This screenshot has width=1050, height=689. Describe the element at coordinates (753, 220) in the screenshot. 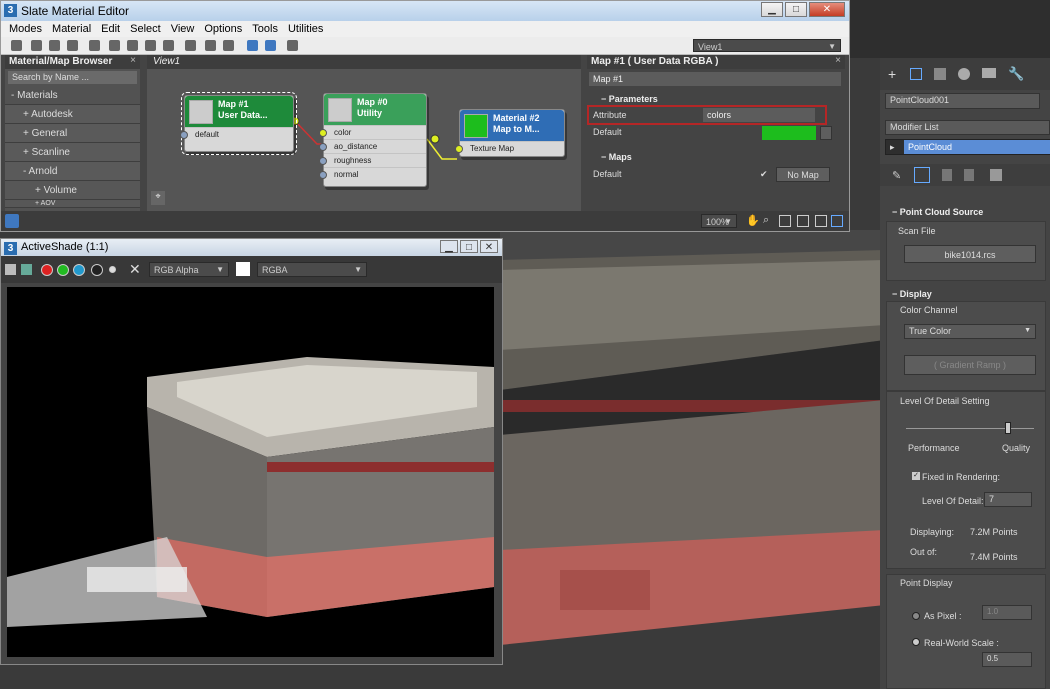

I see `pan-icon: ✋` at that location.